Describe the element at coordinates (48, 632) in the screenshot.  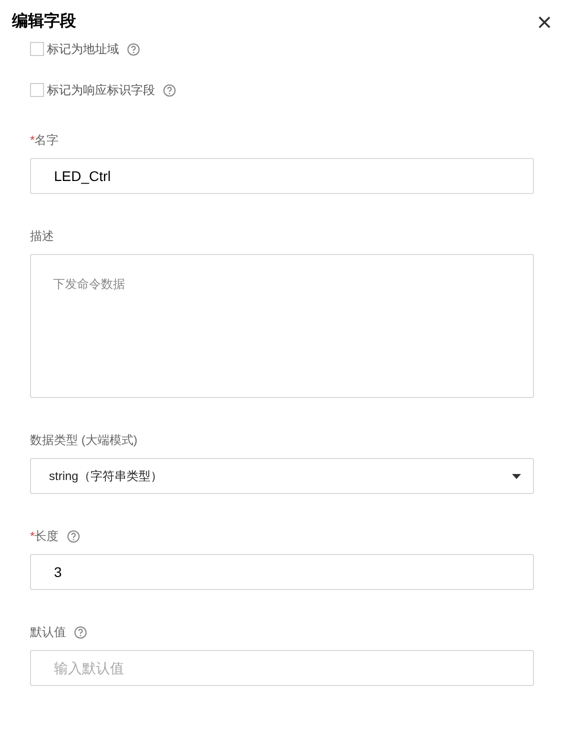
I see `field-label: 默认值` at that location.